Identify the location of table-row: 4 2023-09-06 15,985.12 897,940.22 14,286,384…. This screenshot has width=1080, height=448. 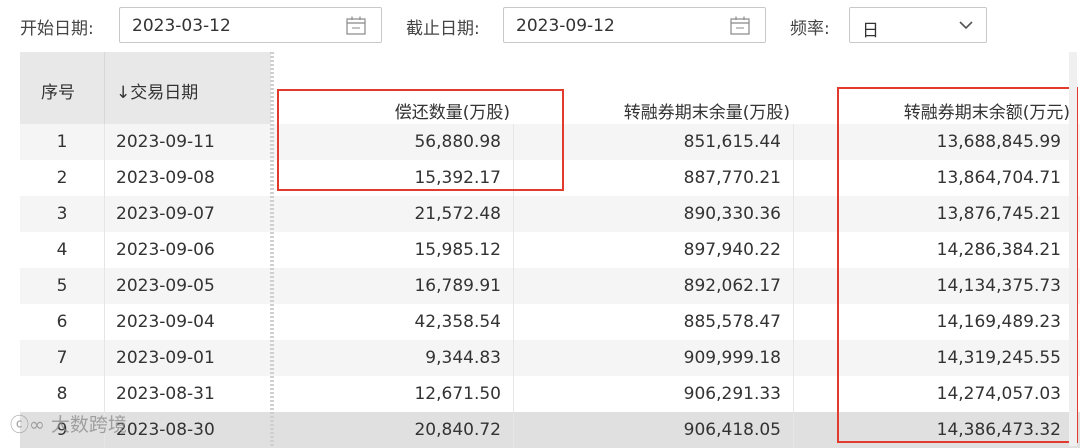
(550, 250).